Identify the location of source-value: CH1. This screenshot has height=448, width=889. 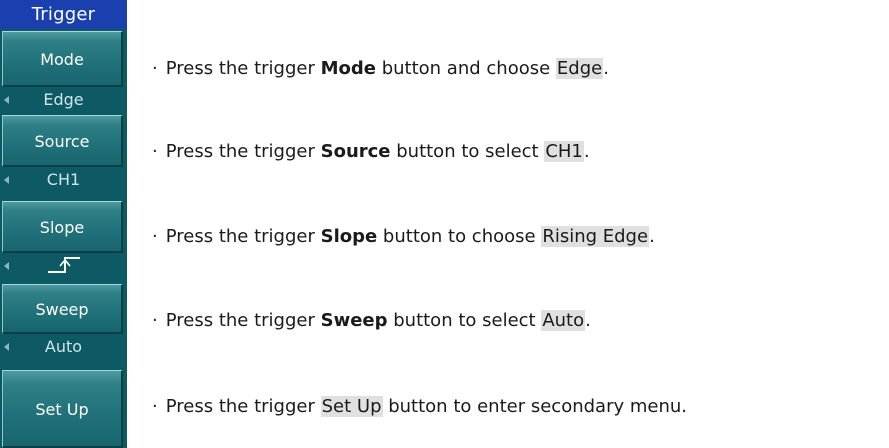
(63, 180).